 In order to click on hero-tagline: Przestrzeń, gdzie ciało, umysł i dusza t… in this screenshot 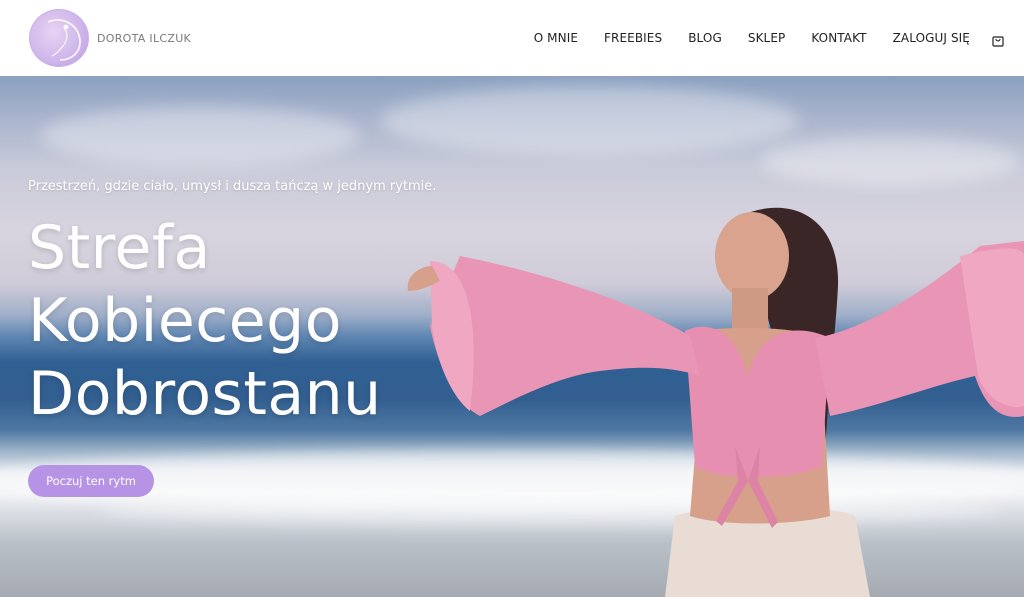, I will do `click(232, 186)`.